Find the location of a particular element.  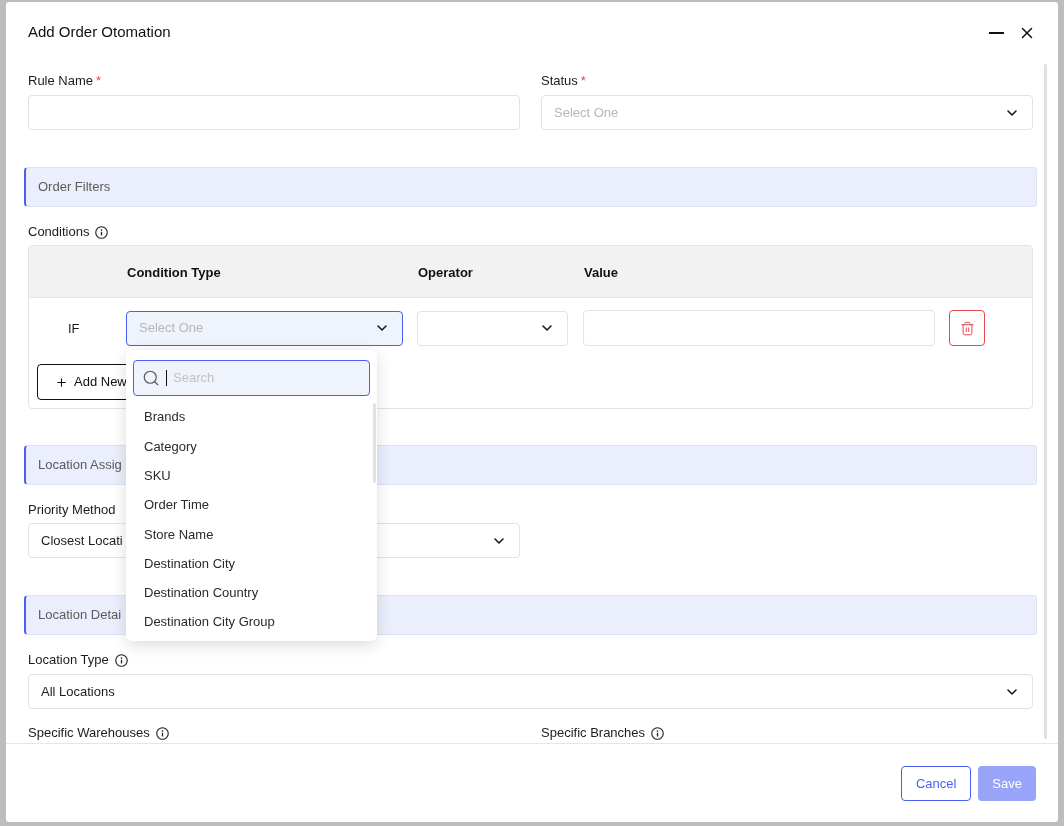

select-field is located at coordinates (492, 328).